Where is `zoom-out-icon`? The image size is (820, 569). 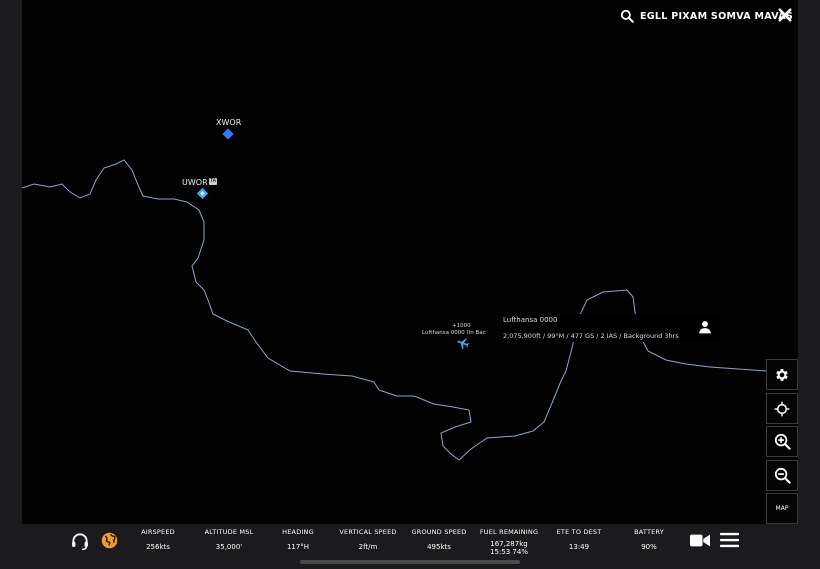
zoom-out-icon is located at coordinates (782, 475).